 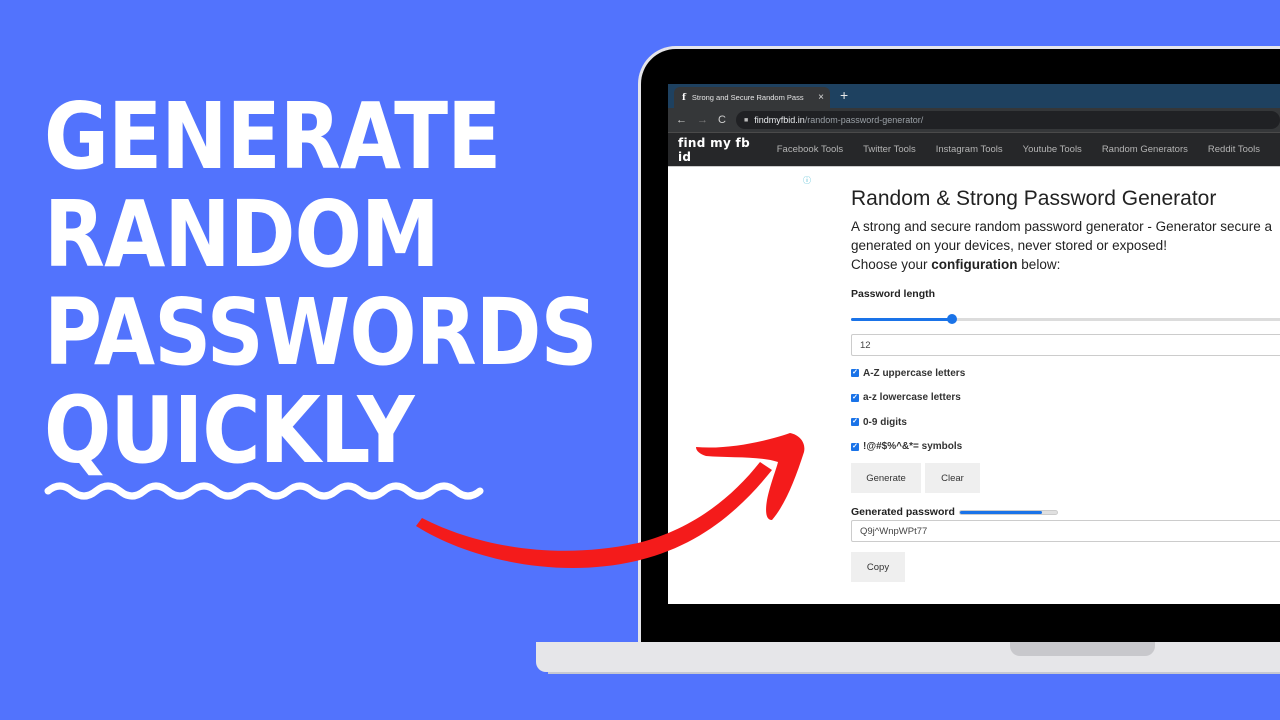 What do you see at coordinates (885, 422) in the screenshot?
I see `option-label: 0-9 digits` at bounding box center [885, 422].